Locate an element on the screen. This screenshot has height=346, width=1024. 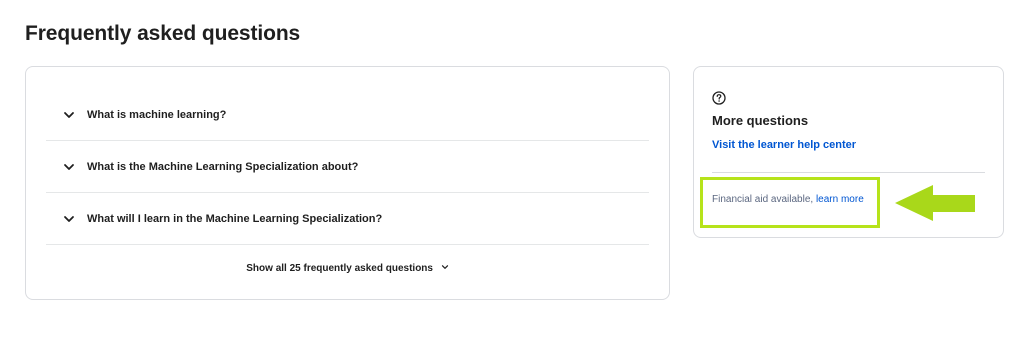
left-arrow-icon is located at coordinates (935, 203).